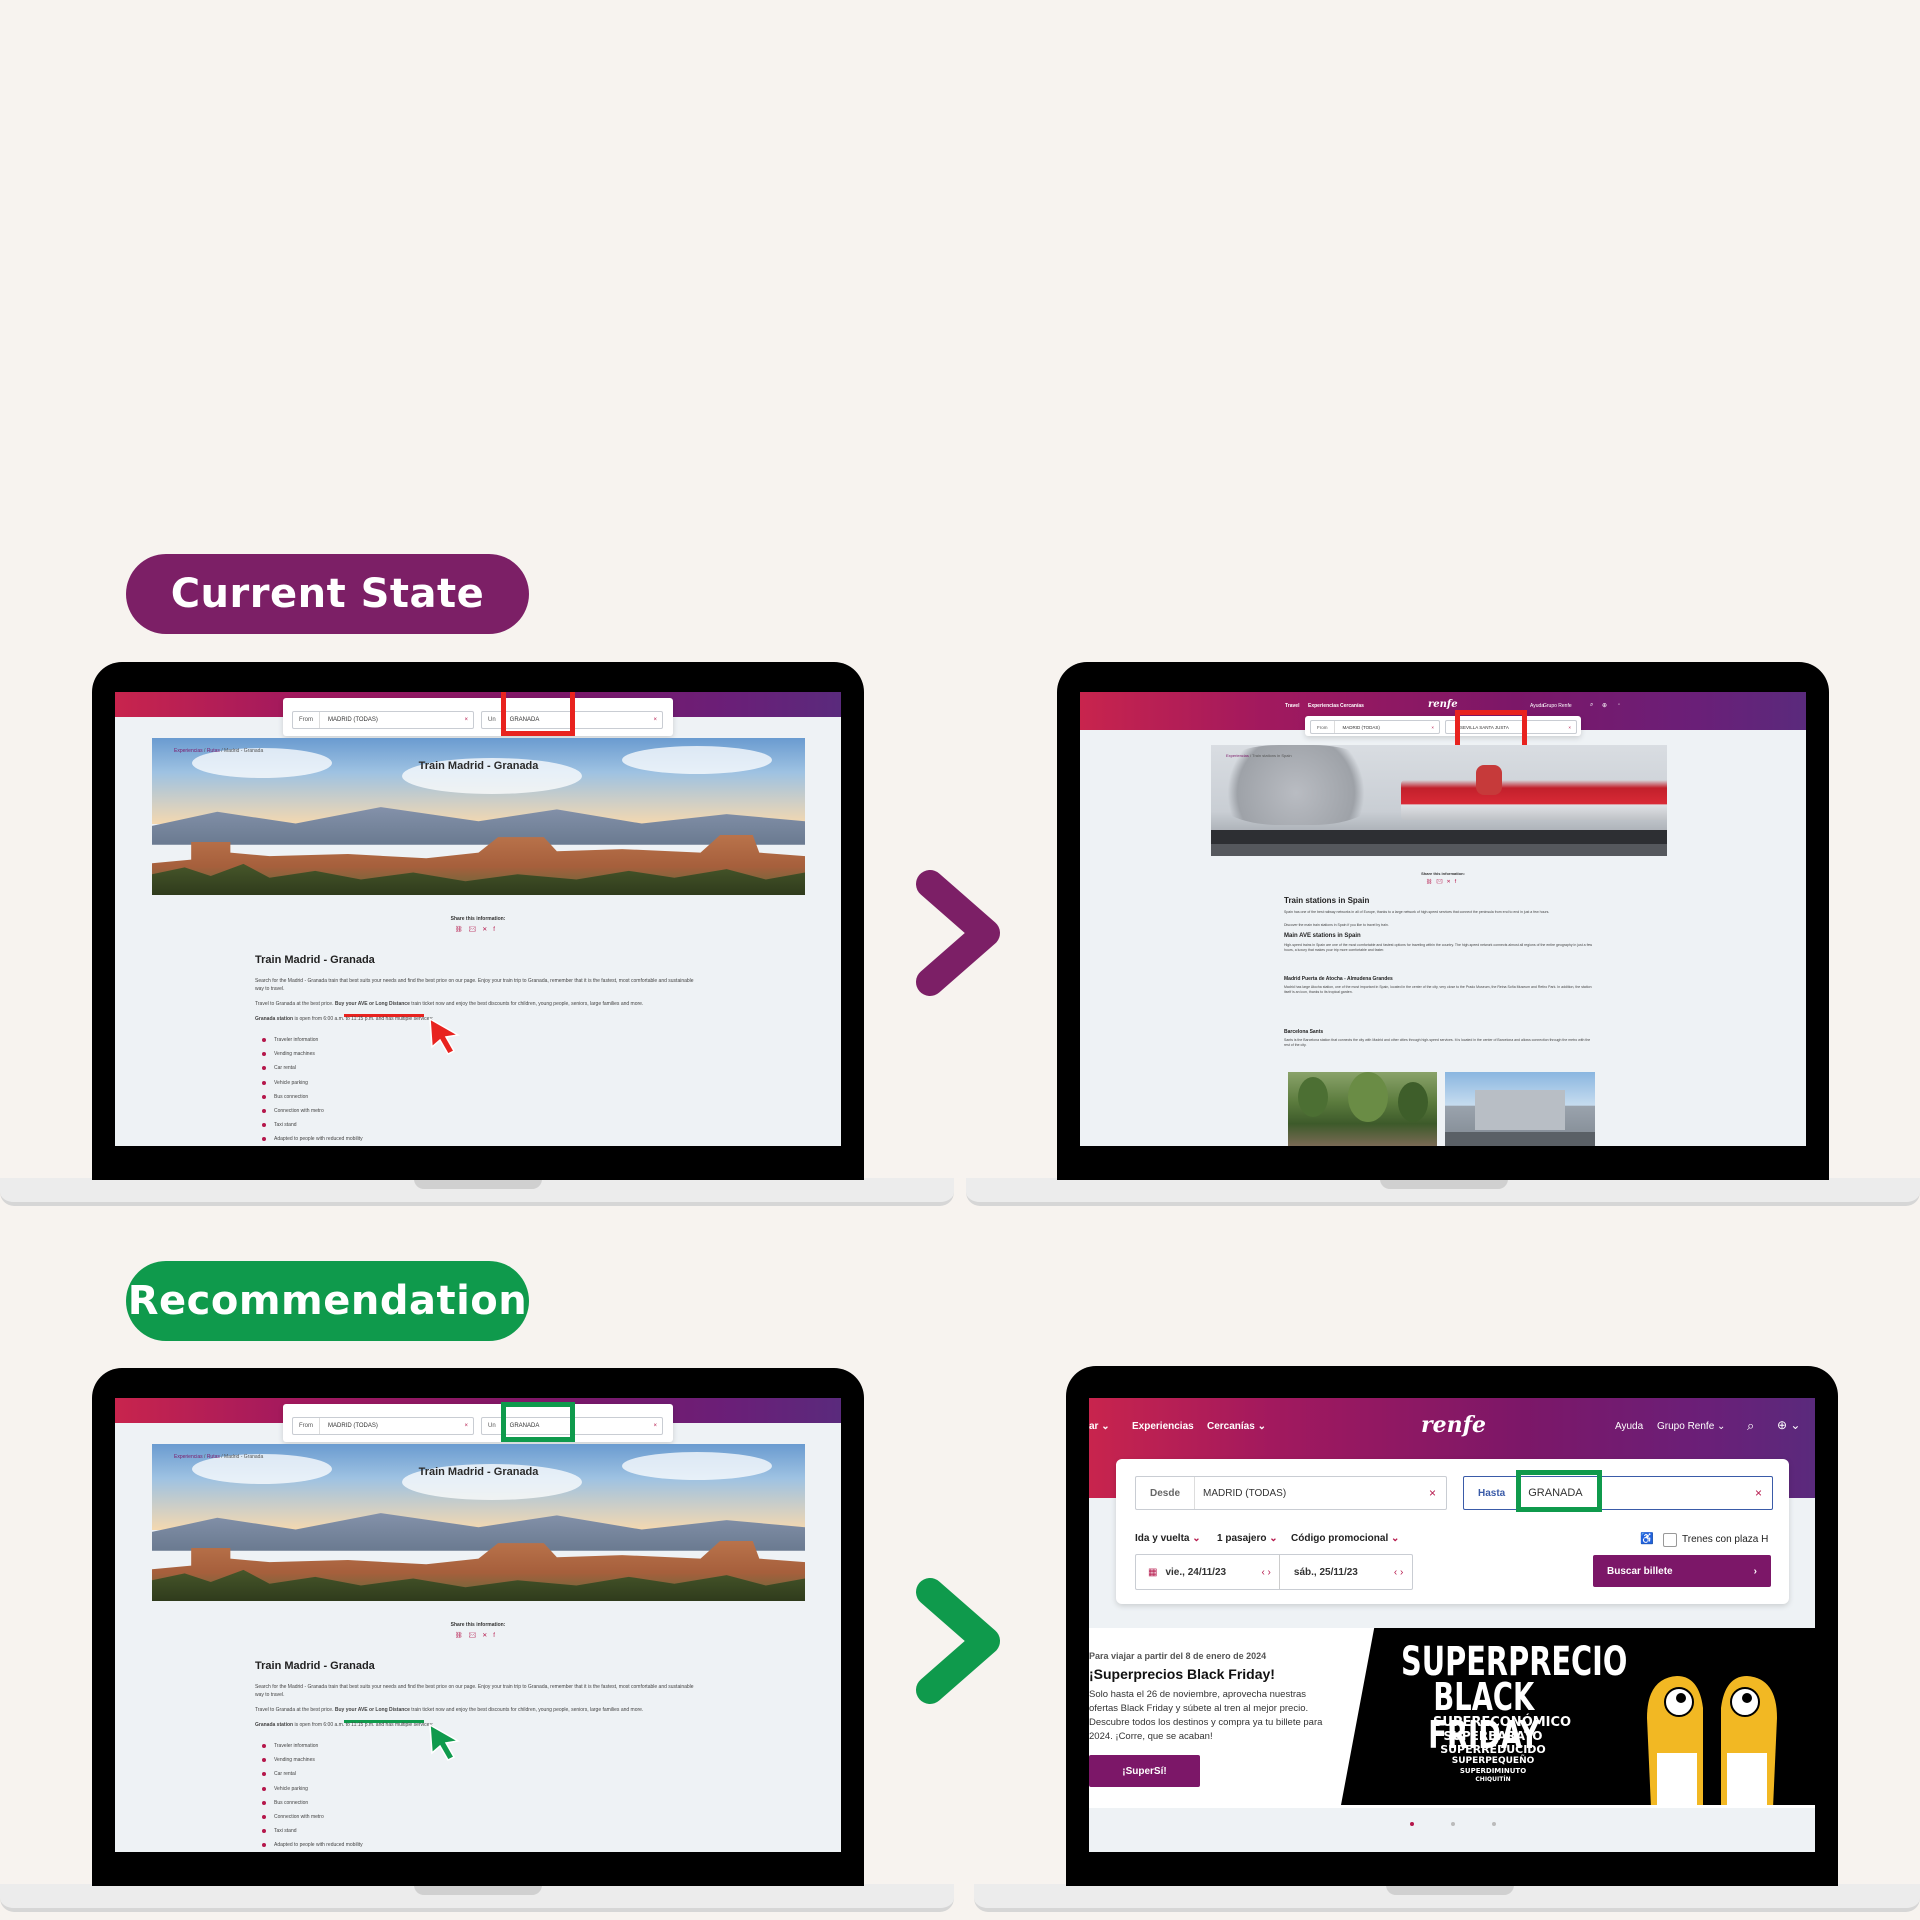 This screenshot has height=1920, width=1920. Describe the element at coordinates (1725, 1539) in the screenshot. I see `trenes-label: Trenes con plaza H` at that location.